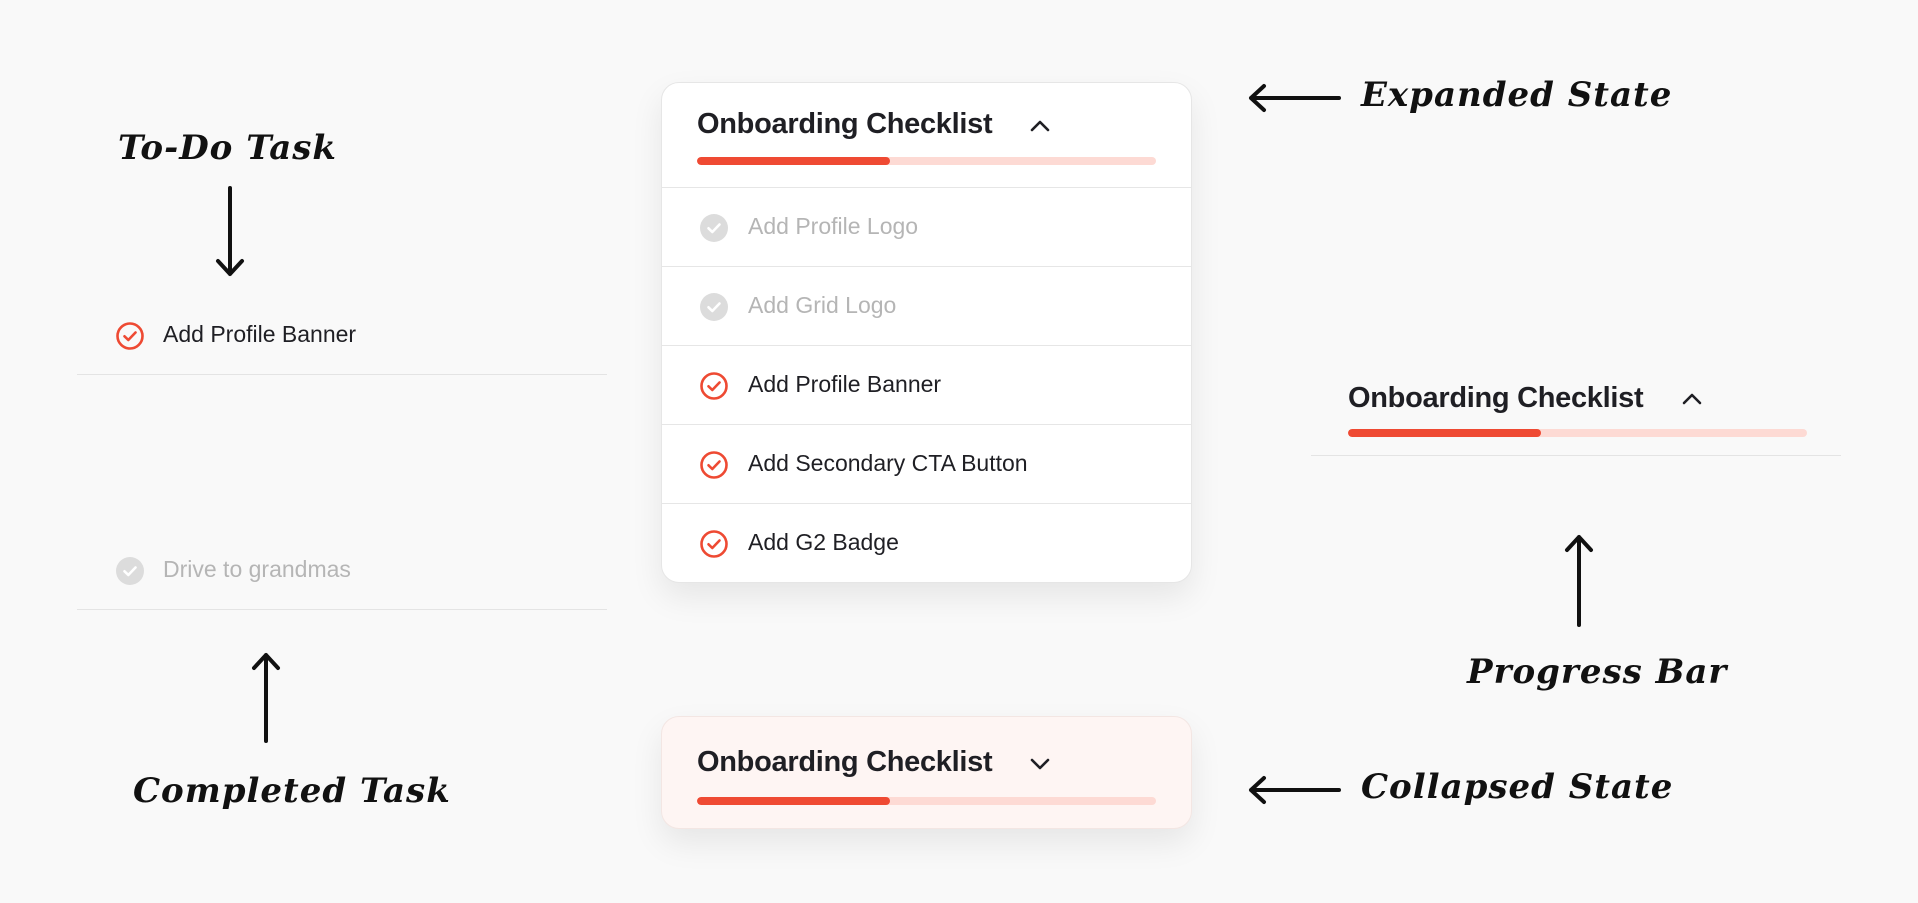  I want to click on task-label: Add G2 Badge, so click(823, 542).